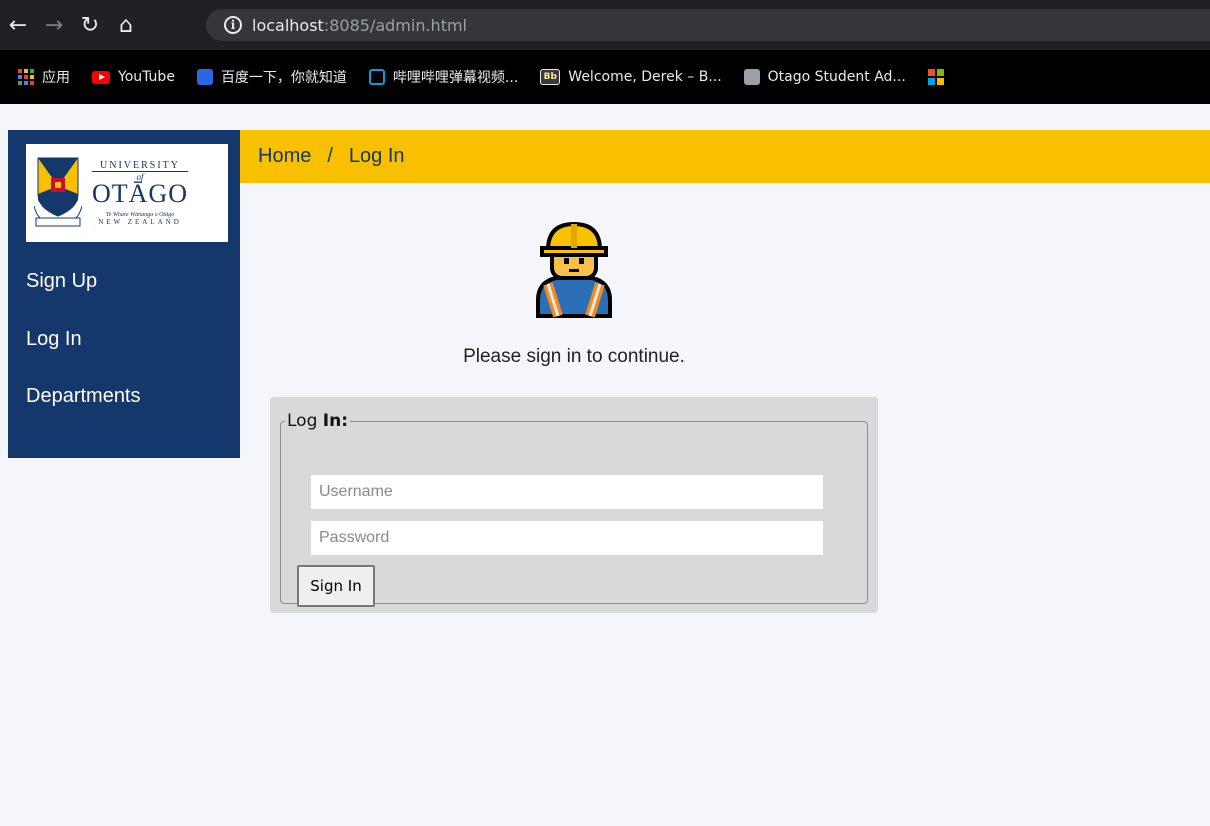 This screenshot has height=826, width=1210. I want to click on forward-arrow-icon: →, so click(54, 25).